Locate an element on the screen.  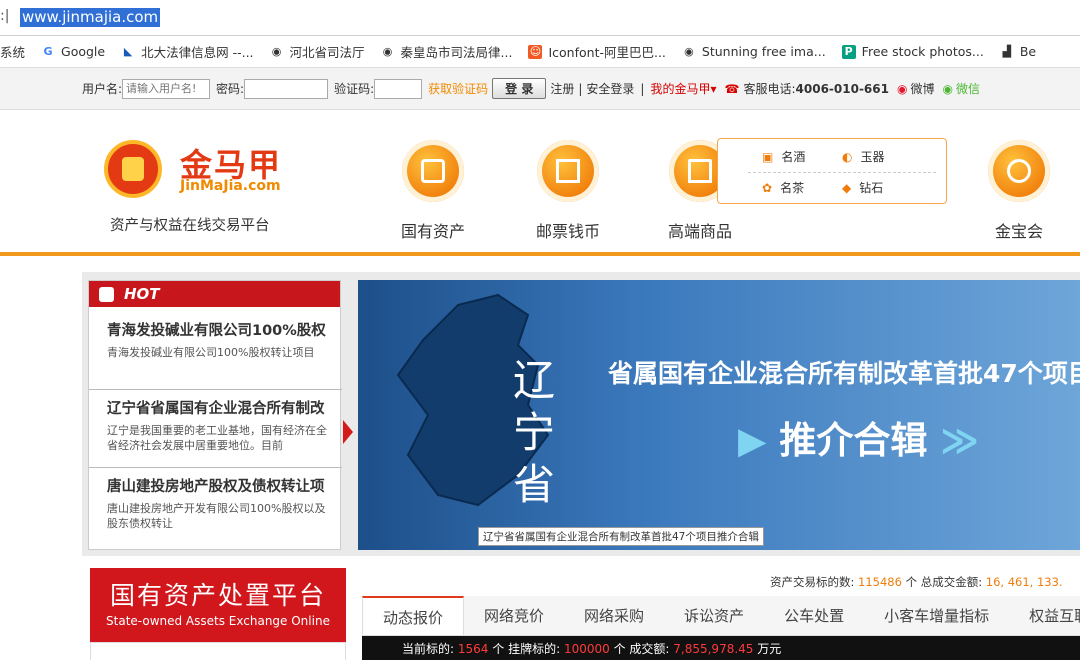
platform-strip is located at coordinates (218, 651).